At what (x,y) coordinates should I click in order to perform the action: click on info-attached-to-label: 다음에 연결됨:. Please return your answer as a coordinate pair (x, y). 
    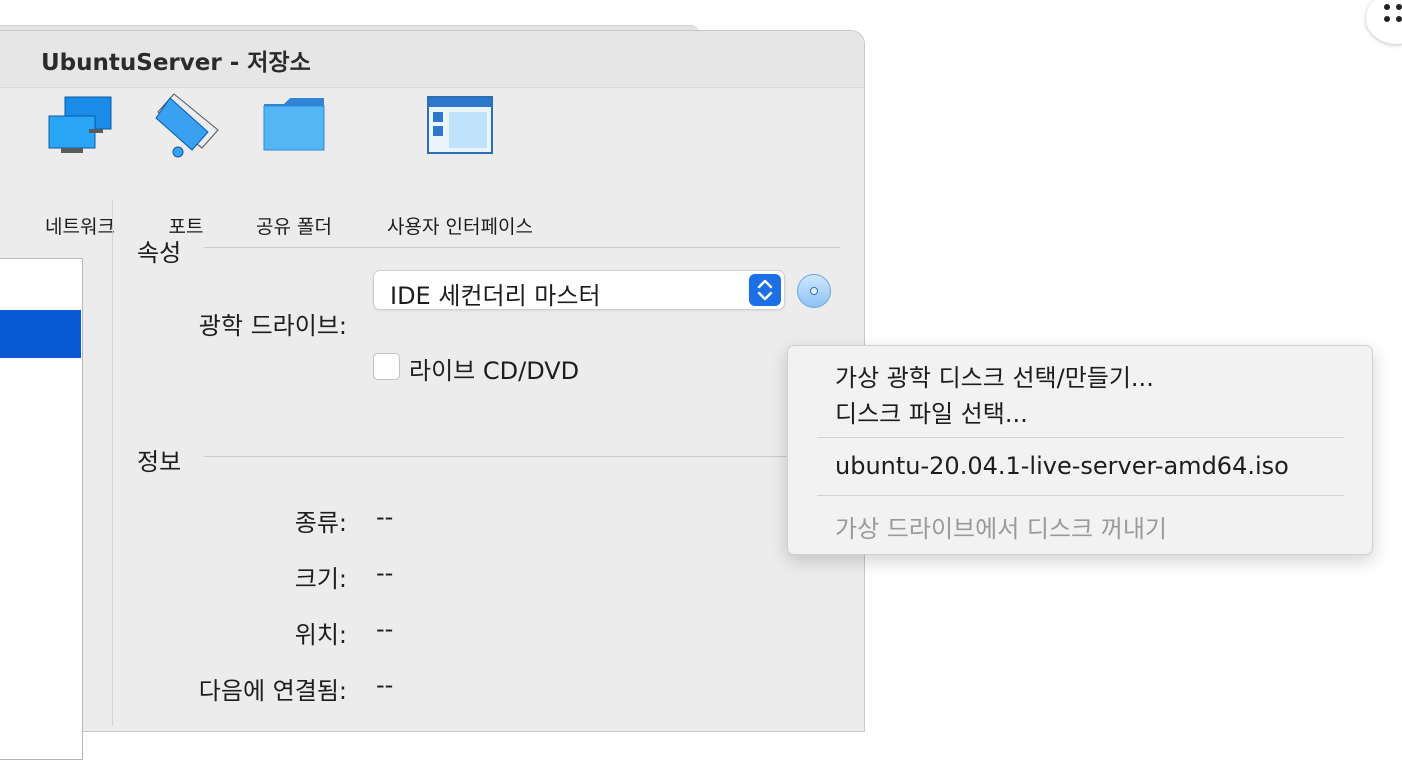
    Looking at the image, I should click on (272, 691).